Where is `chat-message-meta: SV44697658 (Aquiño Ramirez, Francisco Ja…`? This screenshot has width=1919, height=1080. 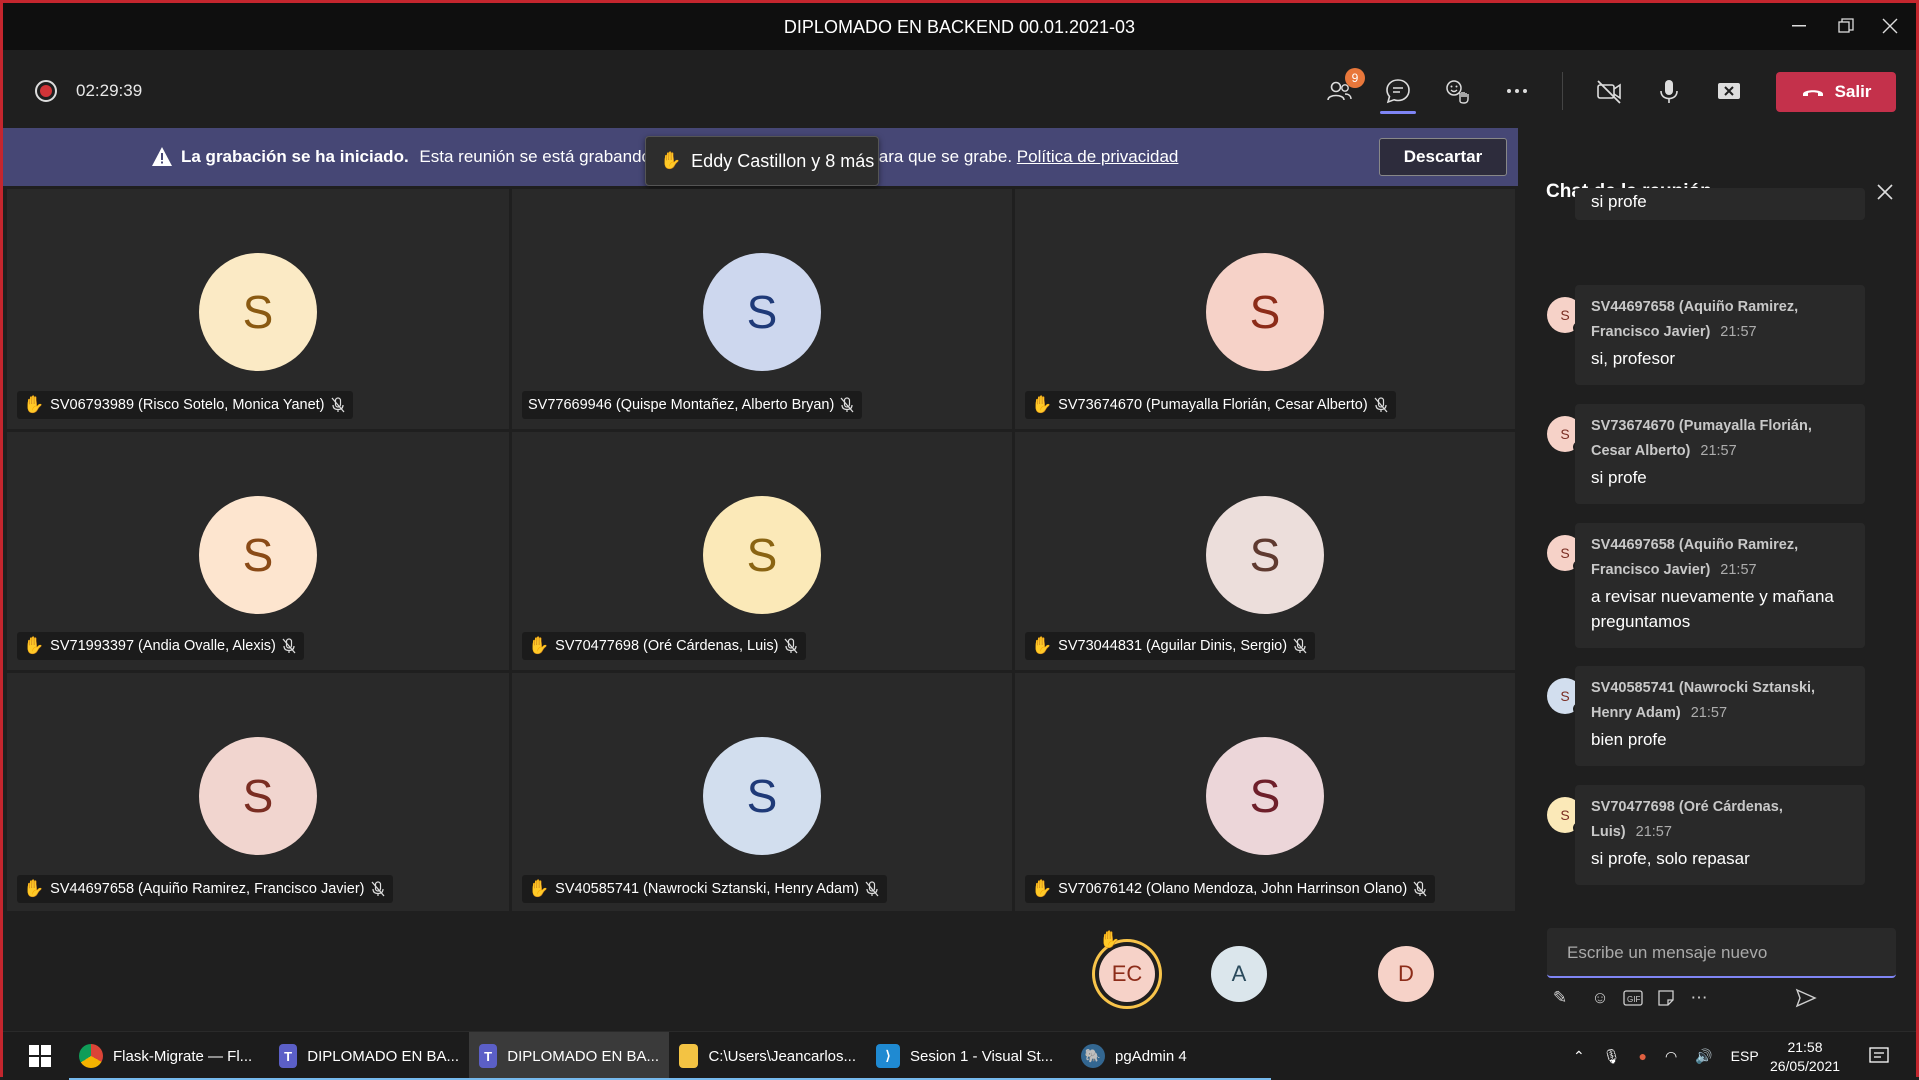
chat-message-meta: SV44697658 (Aquiño Ramirez, Francisco Ja… is located at coordinates (1720, 558).